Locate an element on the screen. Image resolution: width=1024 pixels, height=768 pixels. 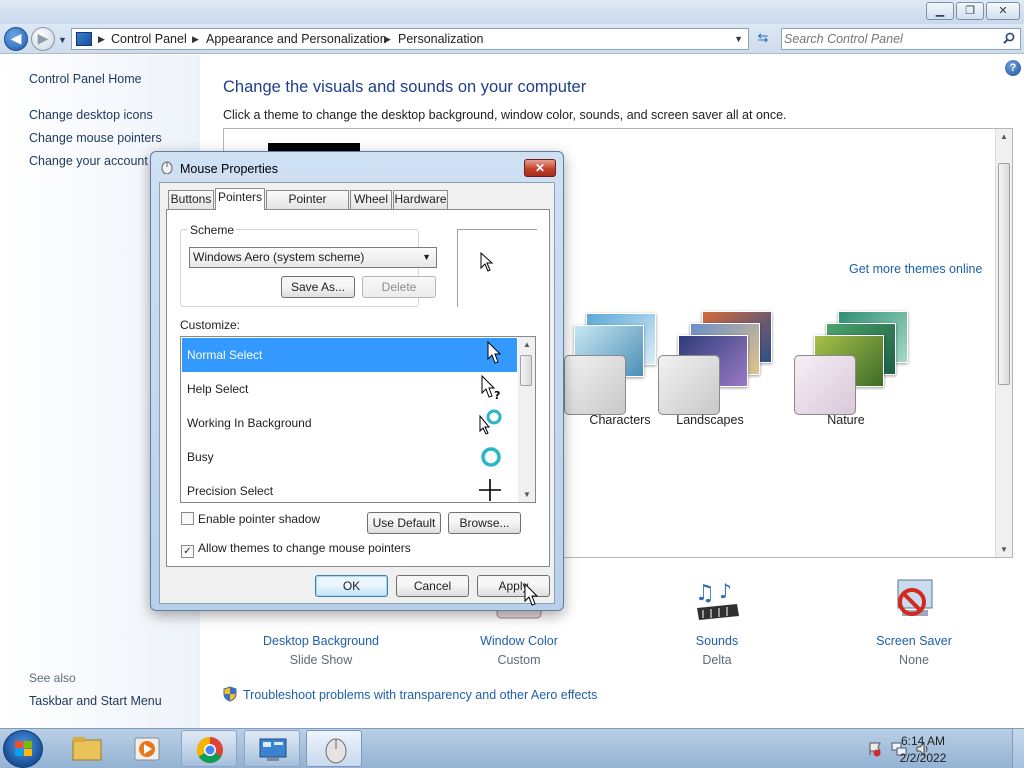
use-default-button: Use Default is located at coordinates (404, 523).